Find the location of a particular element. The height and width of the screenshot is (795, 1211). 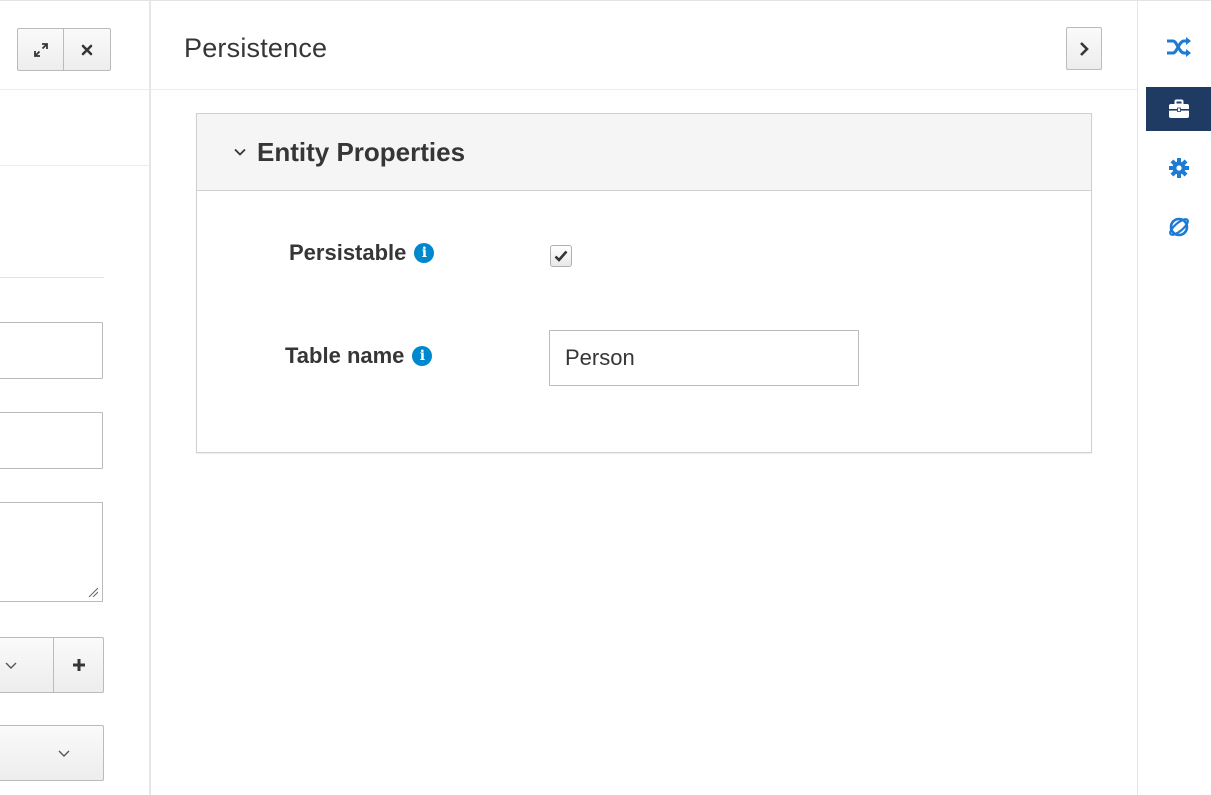

rail-item-shuffle is located at coordinates (1178, 47).